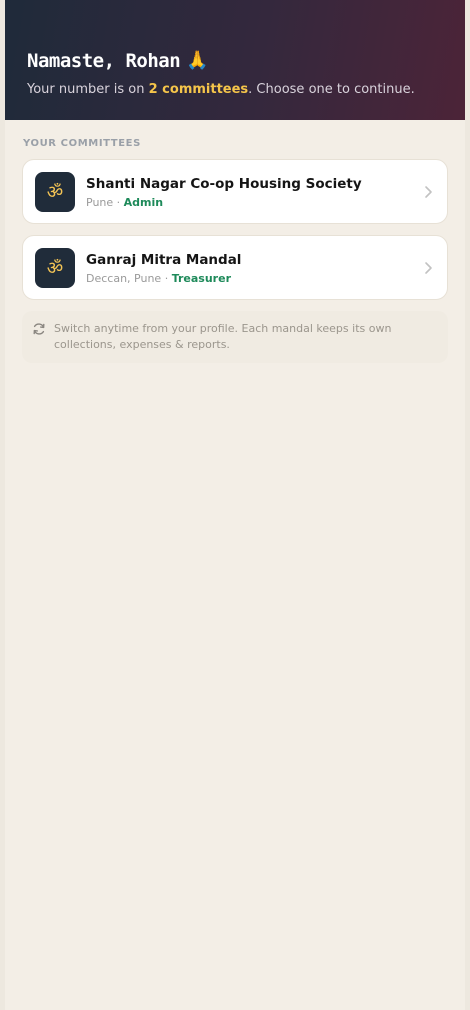 This screenshot has width=470, height=1010. I want to click on committee-location: Pune, so click(100, 202).